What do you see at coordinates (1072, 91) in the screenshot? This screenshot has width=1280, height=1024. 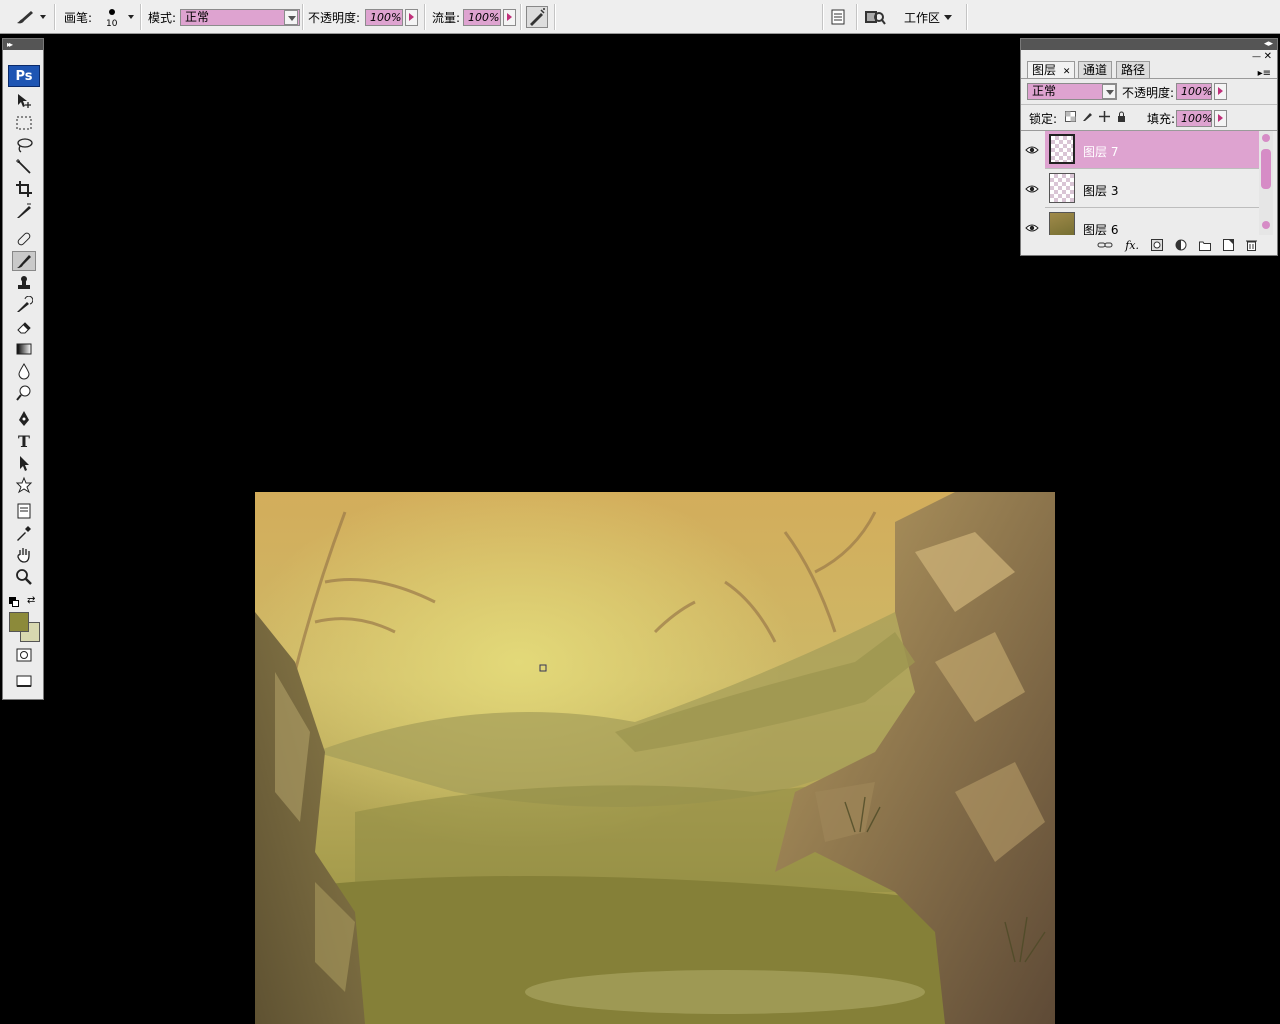 I see `blend-mode-select: 正常` at bounding box center [1072, 91].